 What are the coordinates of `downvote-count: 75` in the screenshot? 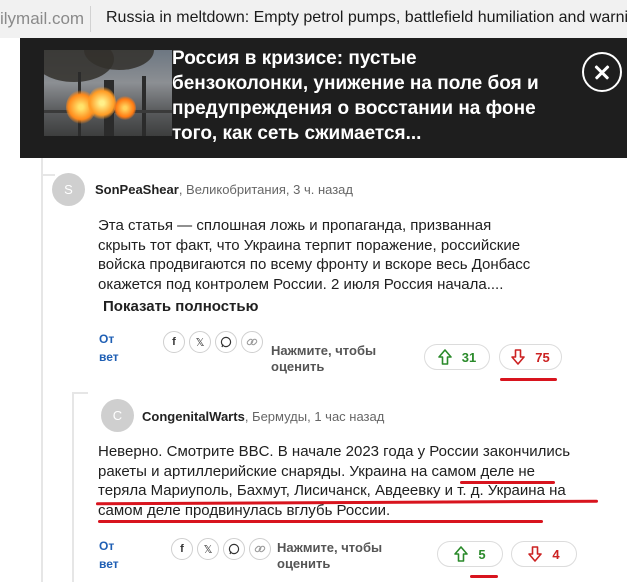 It's located at (542, 357).